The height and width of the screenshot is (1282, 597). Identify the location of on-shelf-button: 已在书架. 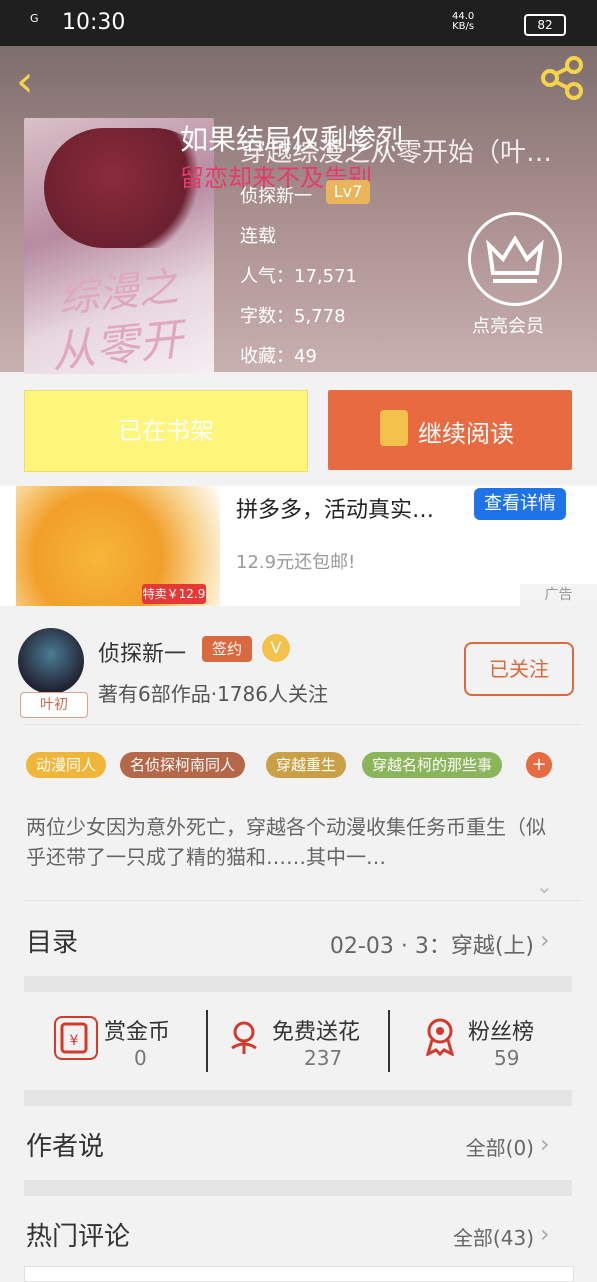
(166, 431).